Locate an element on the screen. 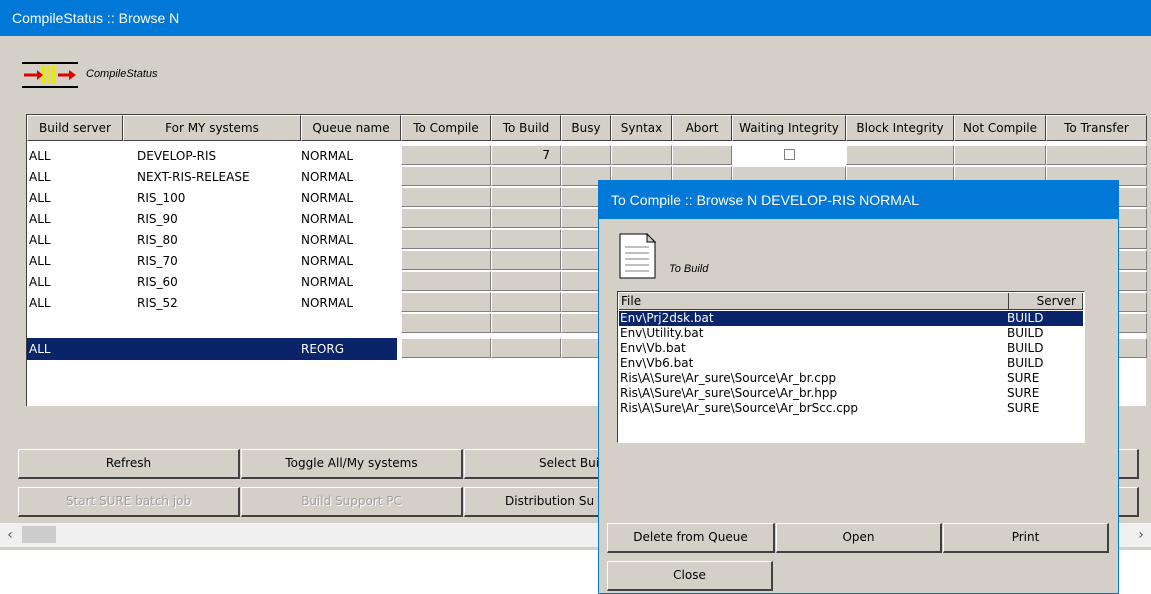 The height and width of the screenshot is (594, 1151). row-system-cell: RIS_80 is located at coordinates (222, 240).